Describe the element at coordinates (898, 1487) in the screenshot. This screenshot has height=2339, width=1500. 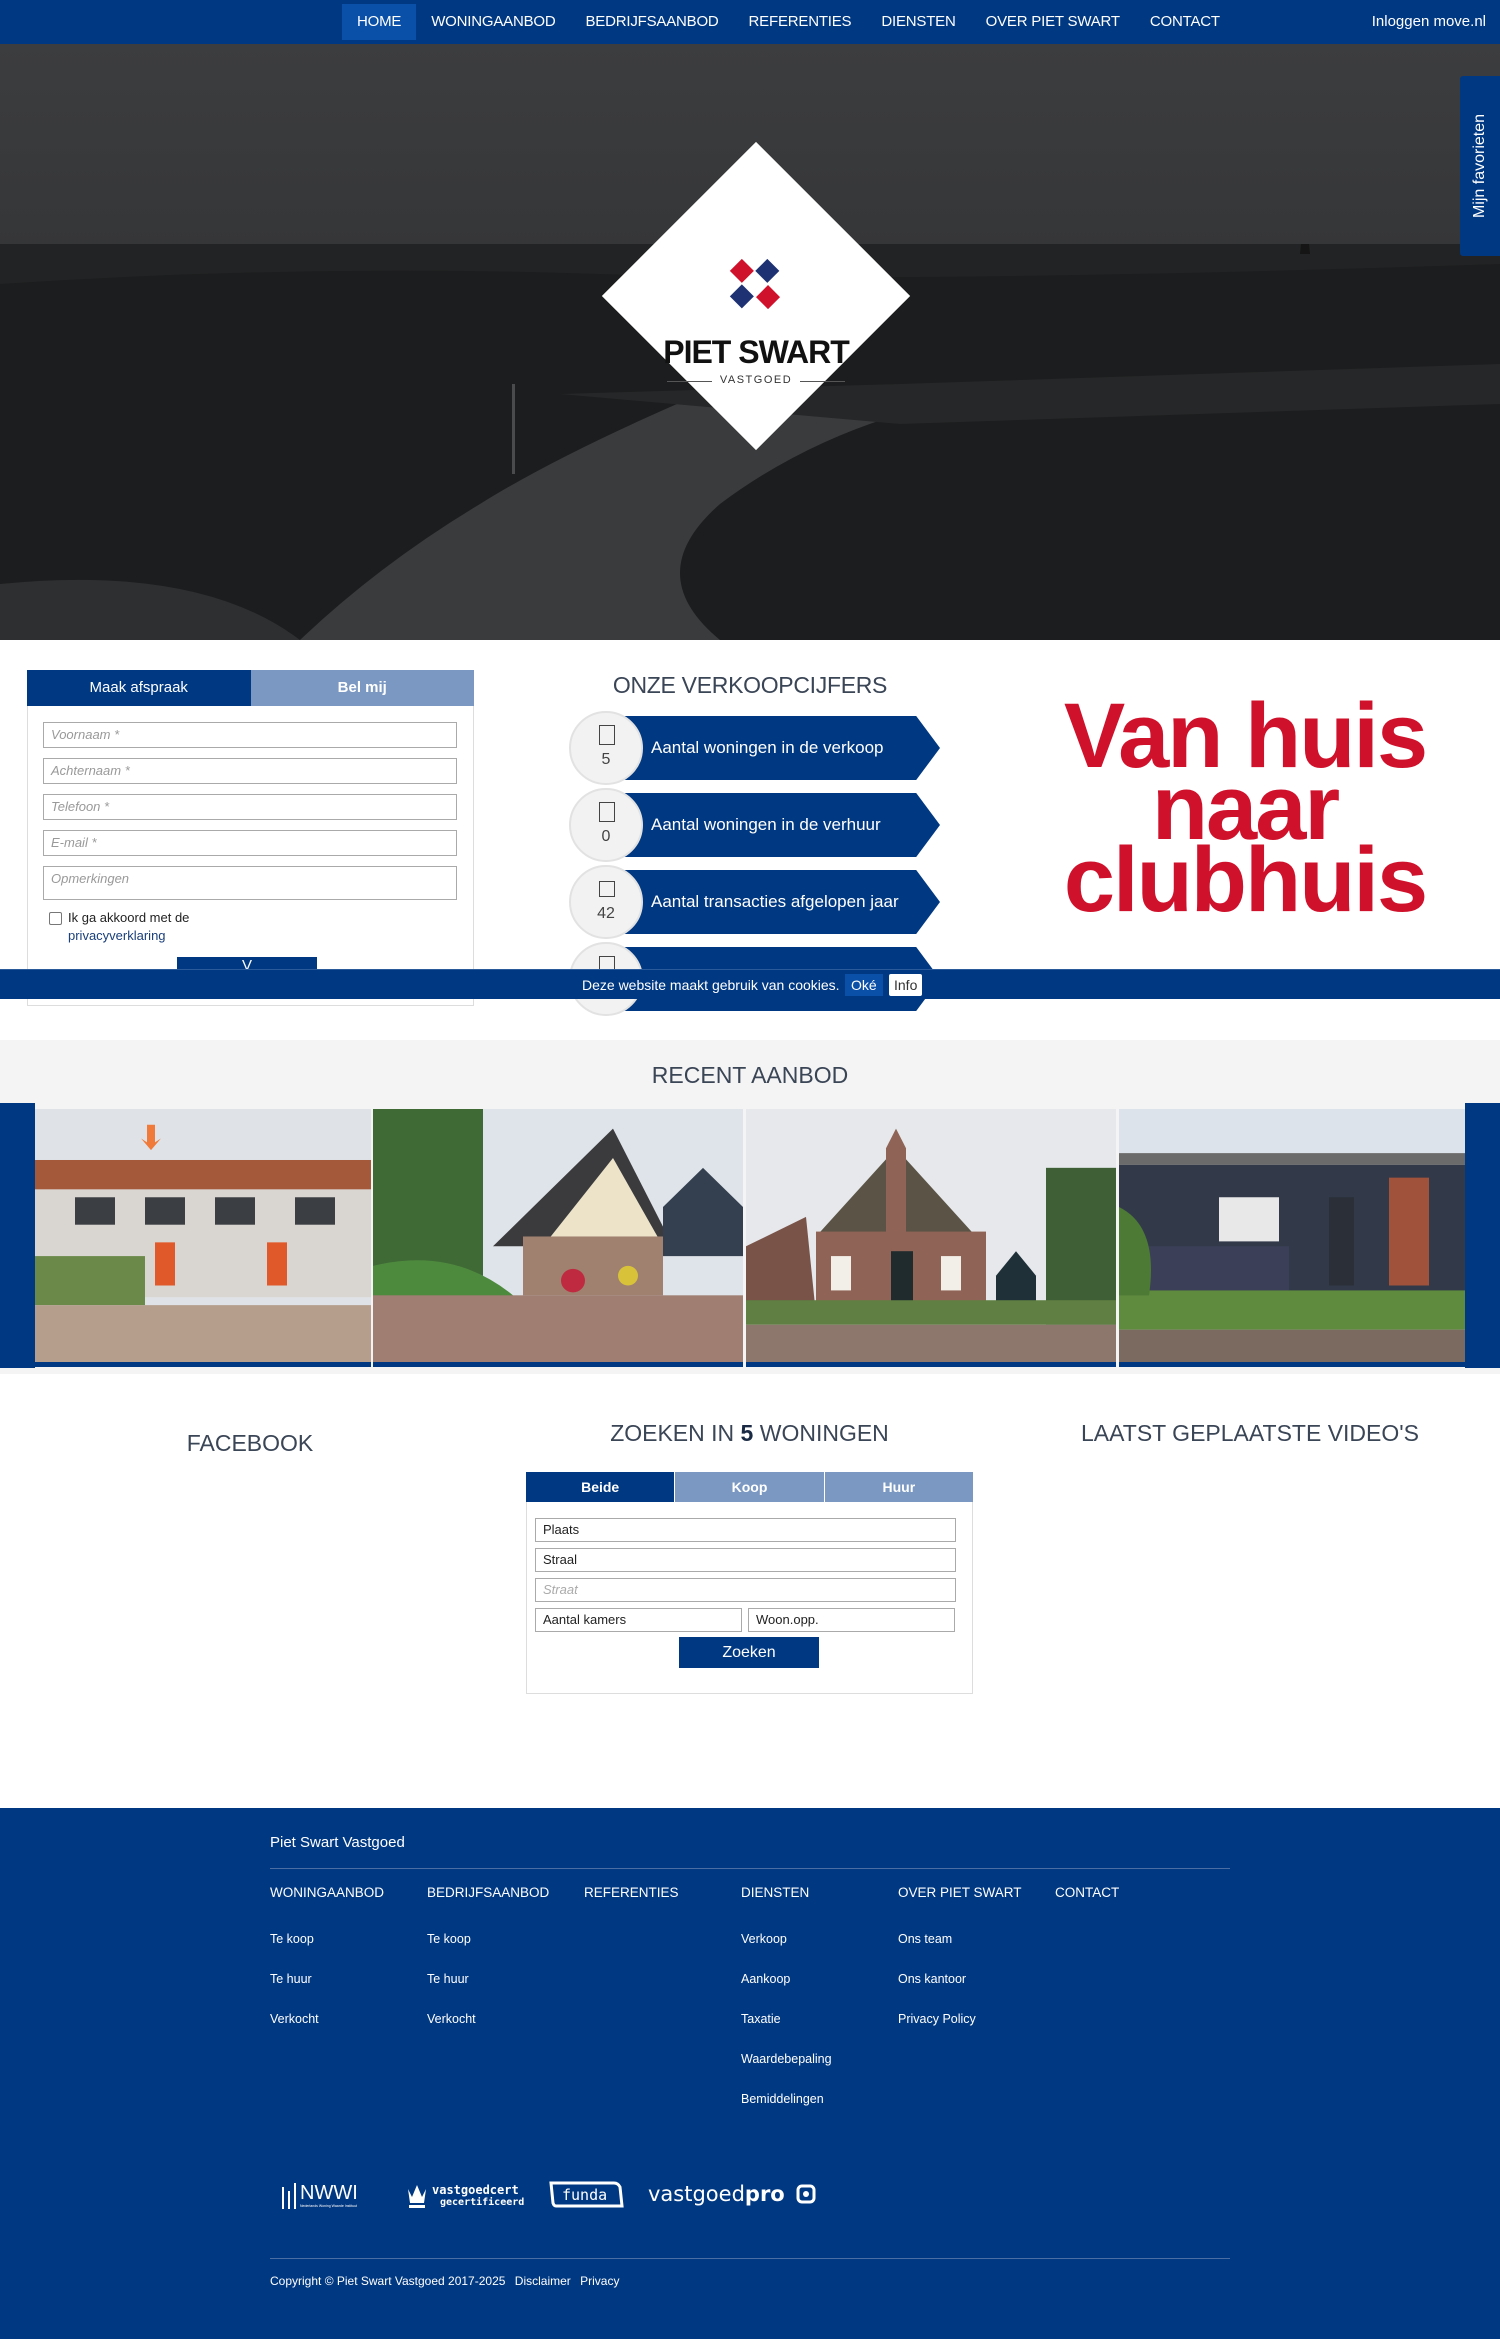
I see `tab-huur: Huur` at that location.